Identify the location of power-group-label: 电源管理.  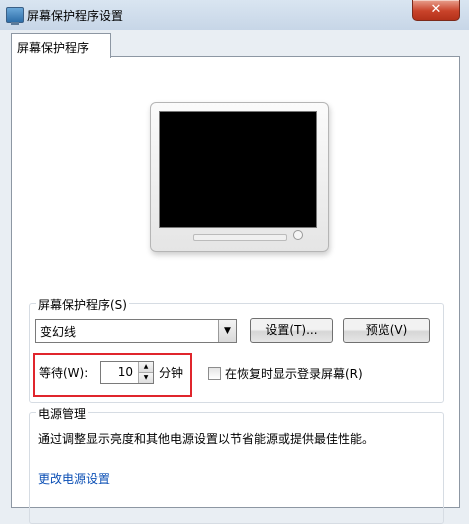
(62, 413).